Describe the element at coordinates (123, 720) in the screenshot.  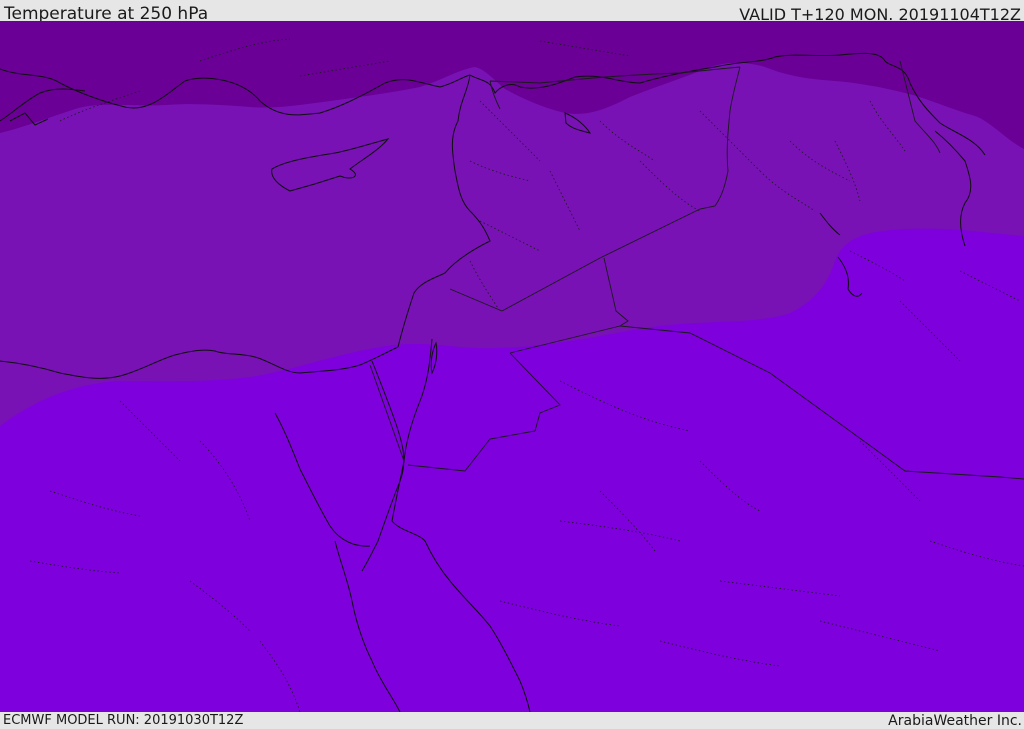
I see `model-run-label: ECMWF MODEL RUN: 20191030T12Z` at that location.